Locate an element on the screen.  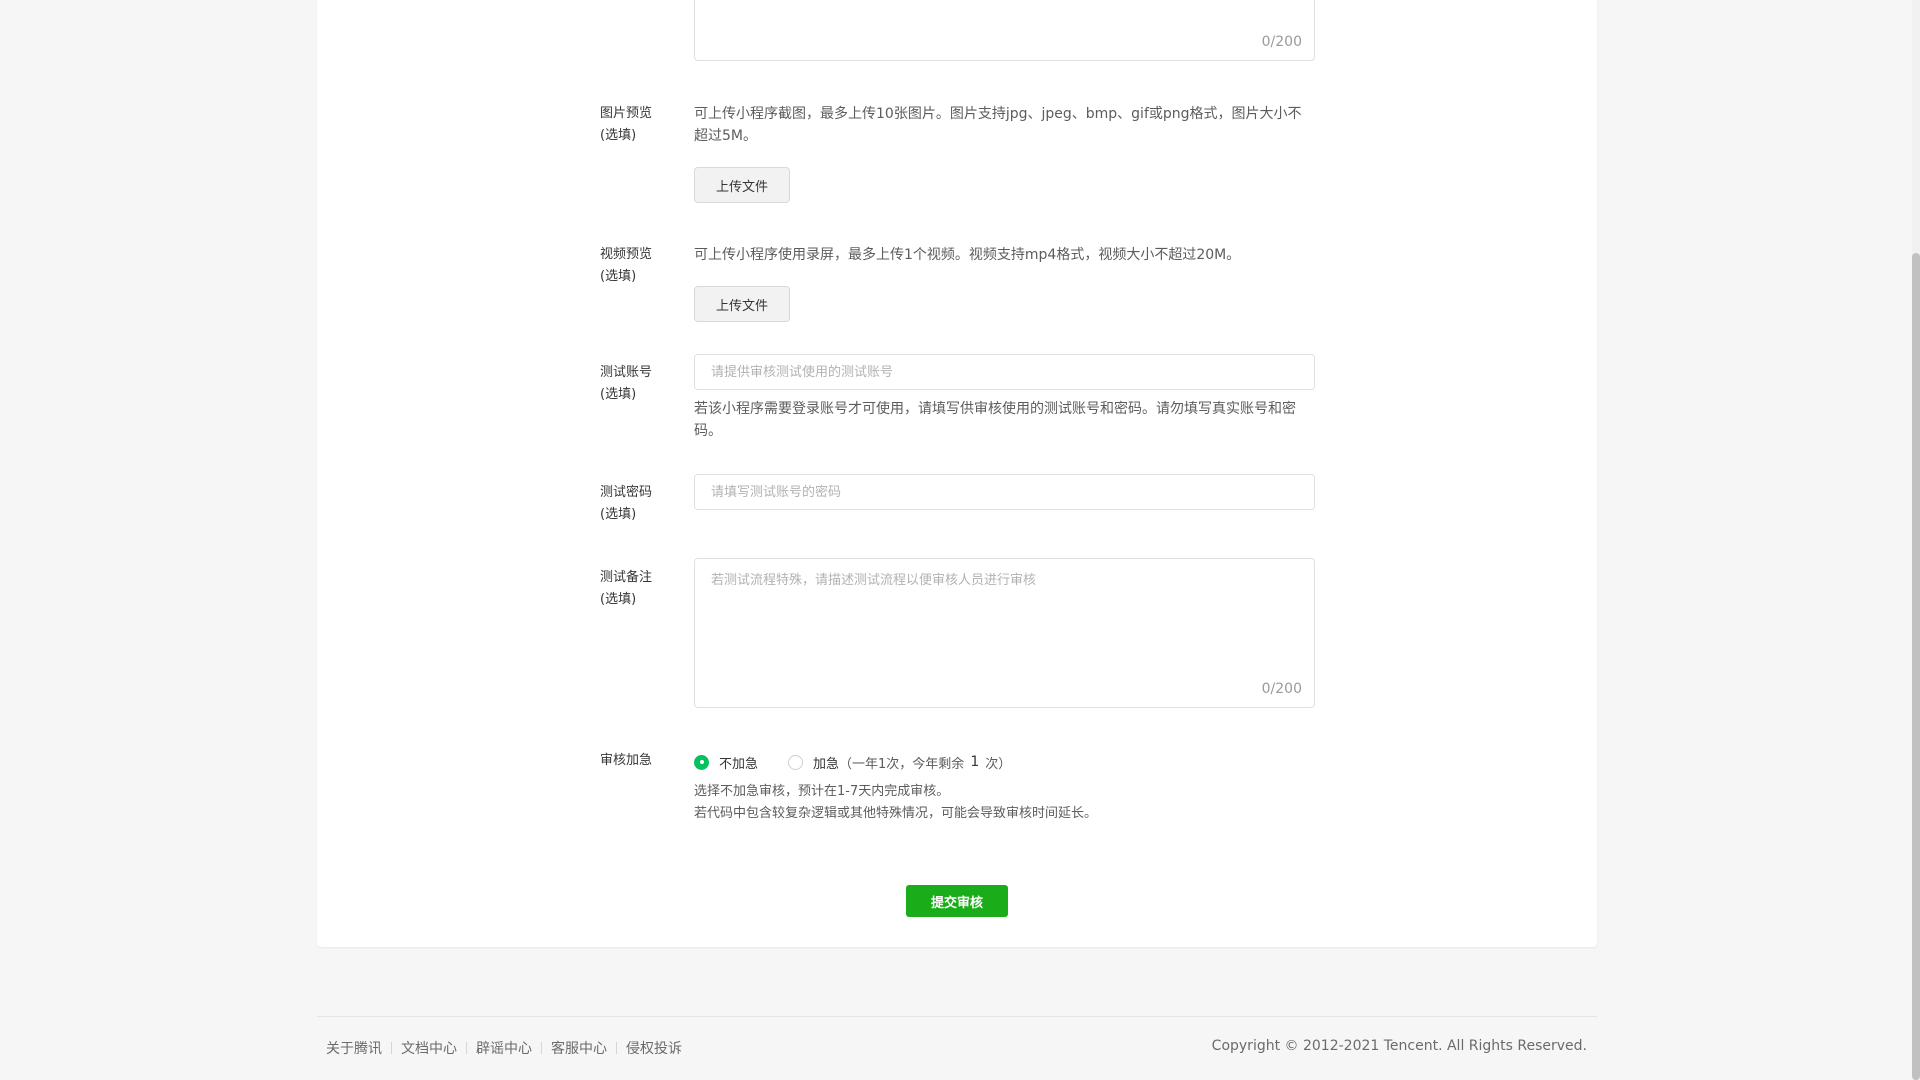
video-preview-label: 视频预览 (选填) is located at coordinates (626, 265).